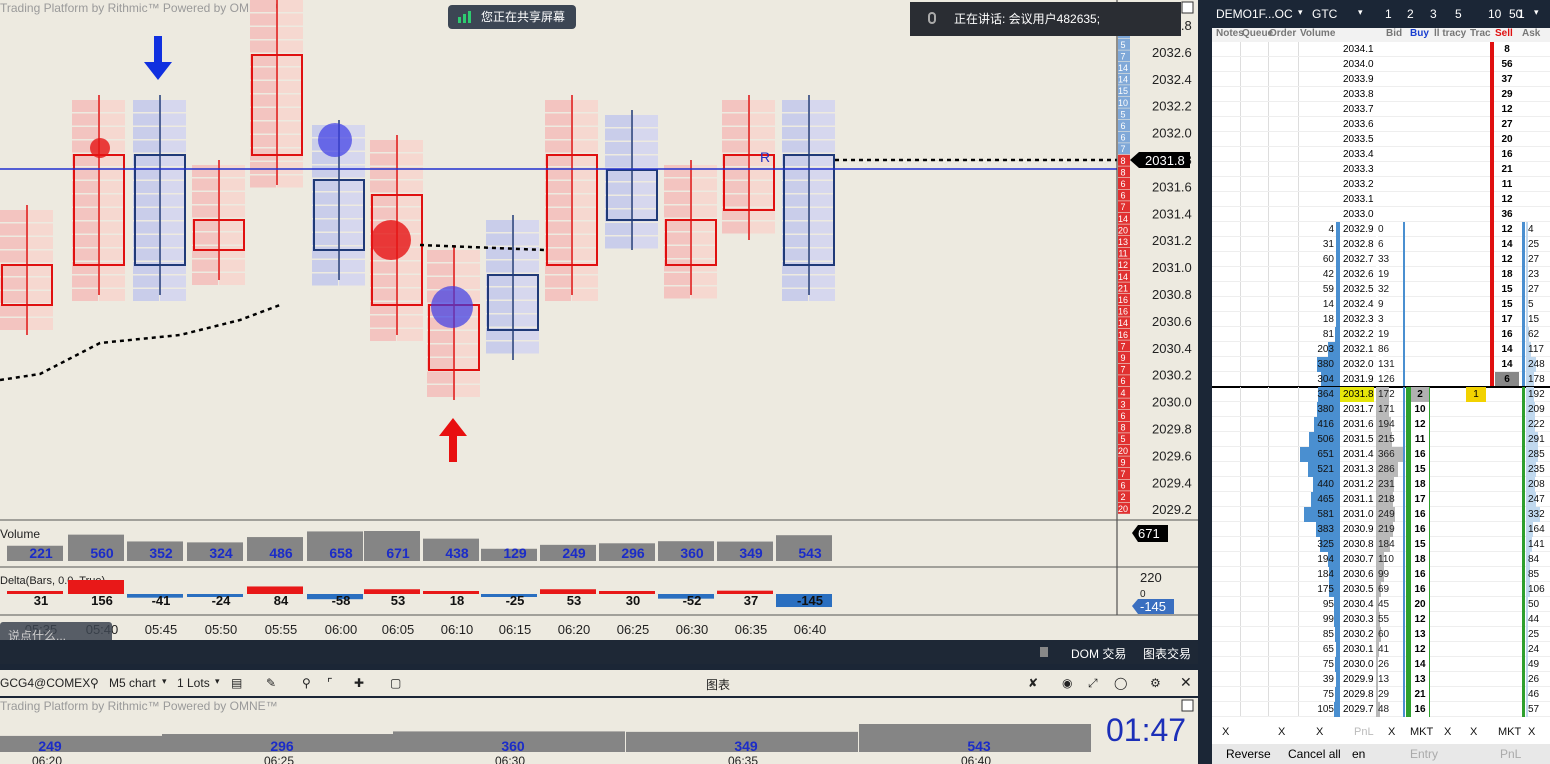 The image size is (1550, 764). Describe the element at coordinates (1381, 214) in the screenshot. I see `dom-row: 2033.0 36` at that location.